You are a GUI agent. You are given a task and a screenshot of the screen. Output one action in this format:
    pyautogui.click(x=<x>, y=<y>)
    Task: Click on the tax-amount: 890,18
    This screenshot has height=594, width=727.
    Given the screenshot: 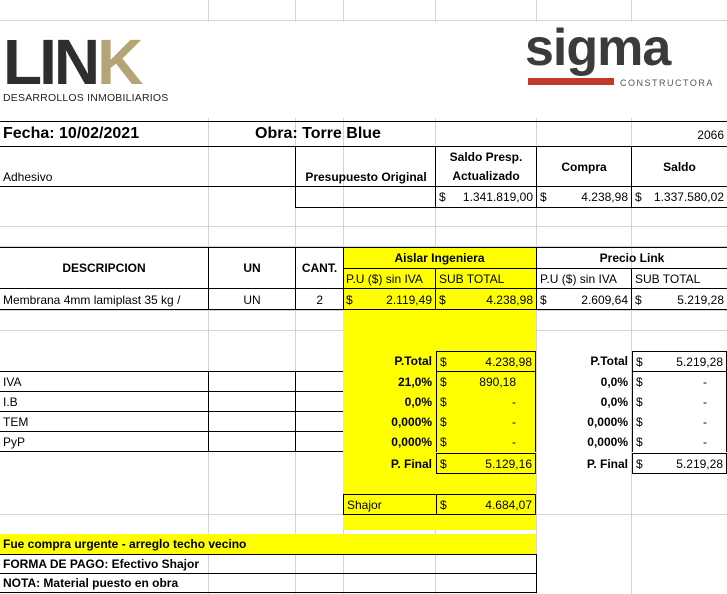 What is the action you would take?
    pyautogui.click(x=497, y=382)
    